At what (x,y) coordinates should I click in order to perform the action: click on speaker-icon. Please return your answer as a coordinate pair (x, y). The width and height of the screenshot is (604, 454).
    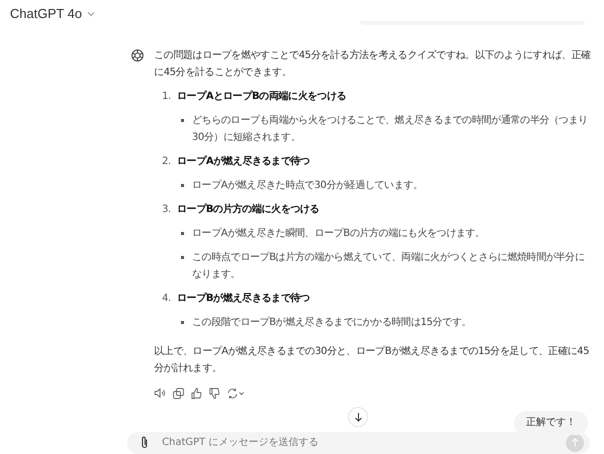
    Looking at the image, I should click on (160, 393).